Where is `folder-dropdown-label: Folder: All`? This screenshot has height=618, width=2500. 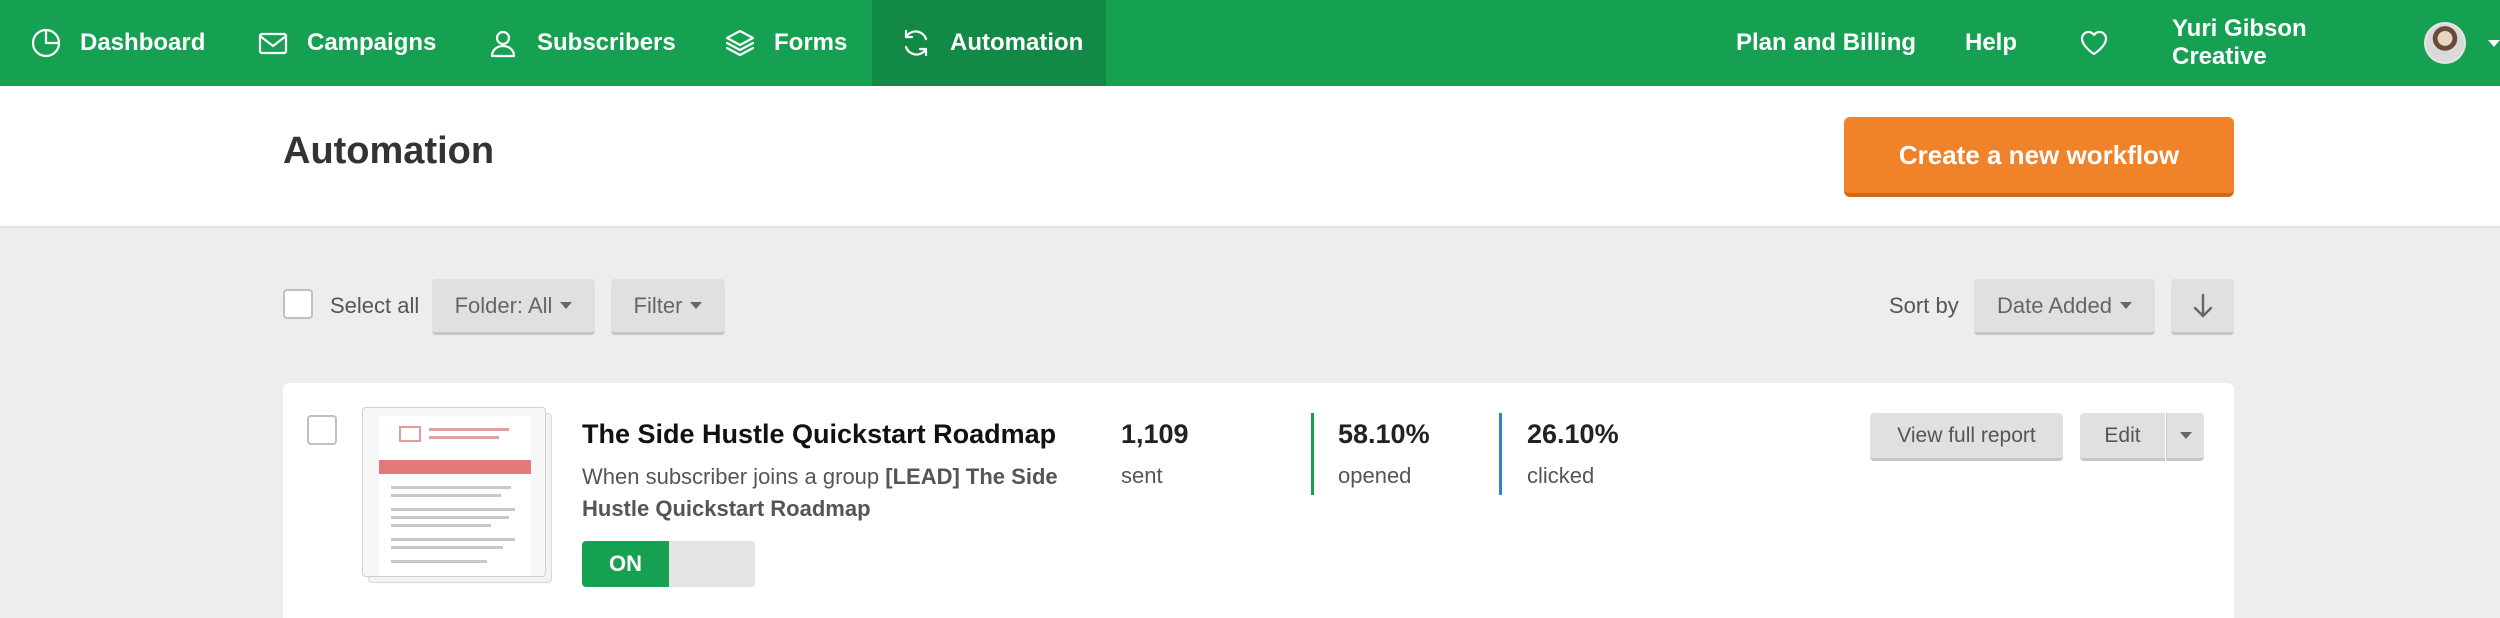
folder-dropdown-label: Folder: All is located at coordinates (503, 305).